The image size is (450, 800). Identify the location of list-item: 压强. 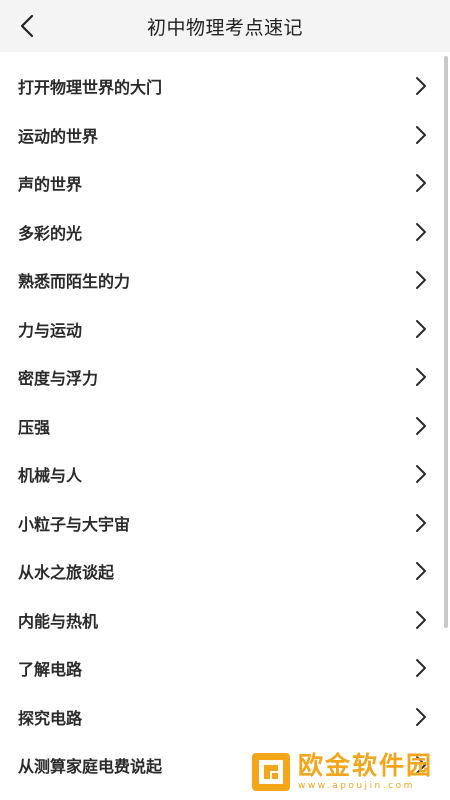
(225, 426).